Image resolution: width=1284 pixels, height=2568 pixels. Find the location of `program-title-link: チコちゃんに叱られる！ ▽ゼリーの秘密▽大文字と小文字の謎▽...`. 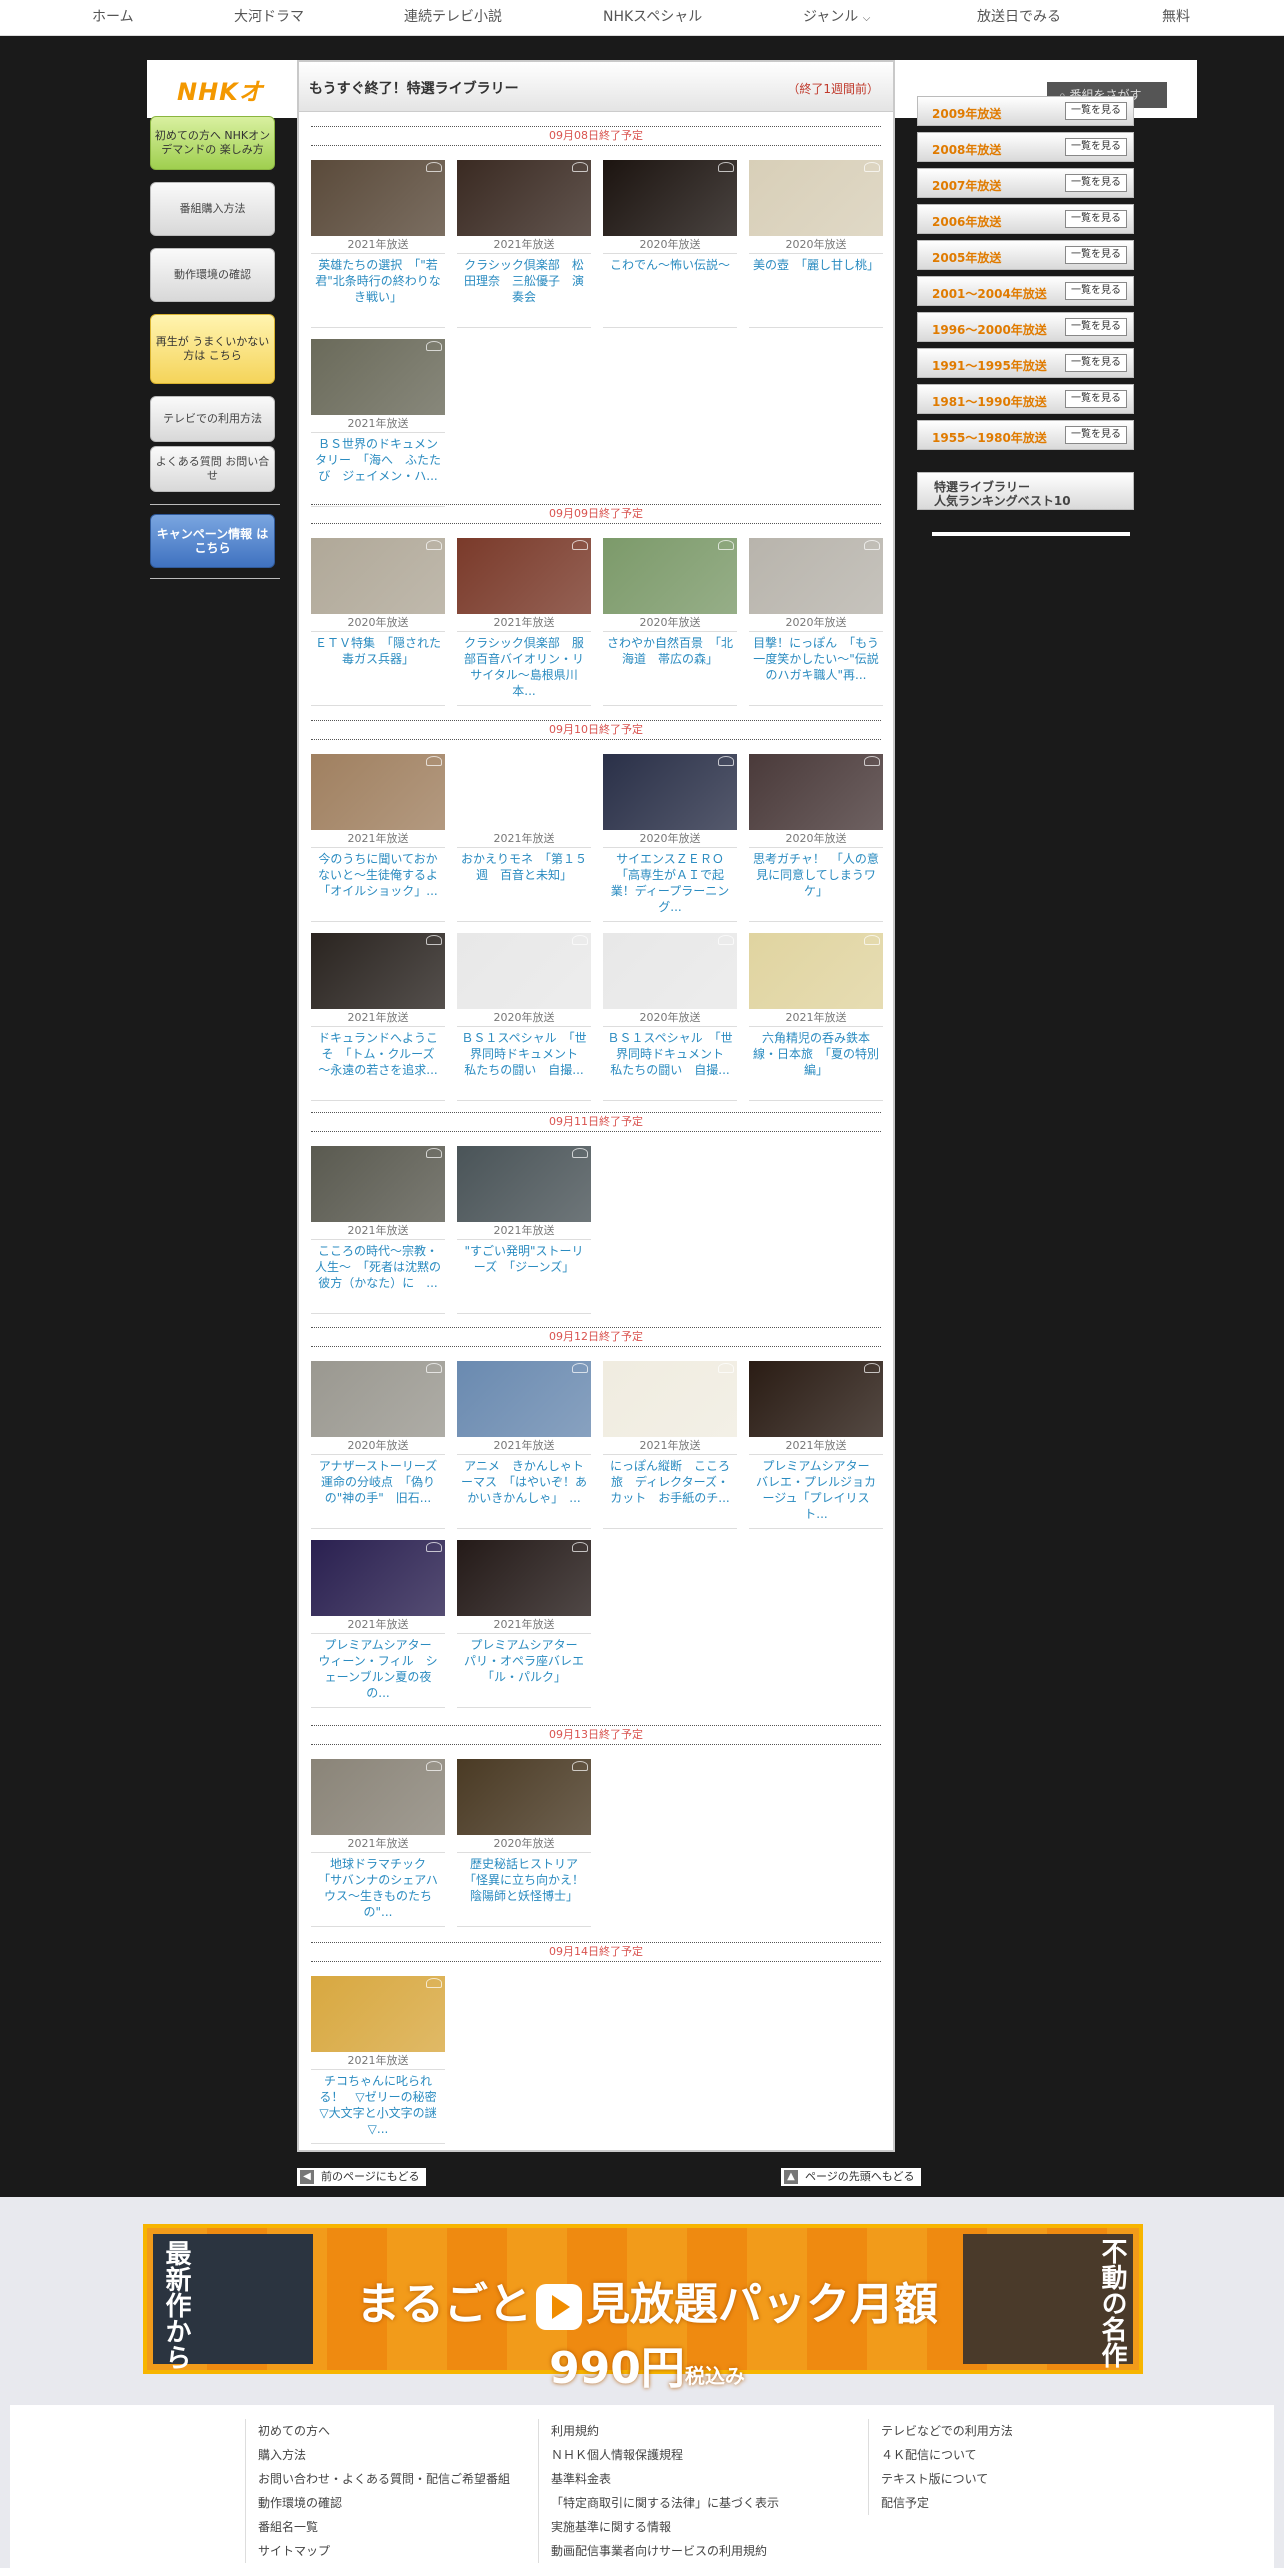

program-title-link: チコちゃんに叱られる！ ▽ゼリーの秘密▽大文字と小文字の謎▽... is located at coordinates (378, 2107).